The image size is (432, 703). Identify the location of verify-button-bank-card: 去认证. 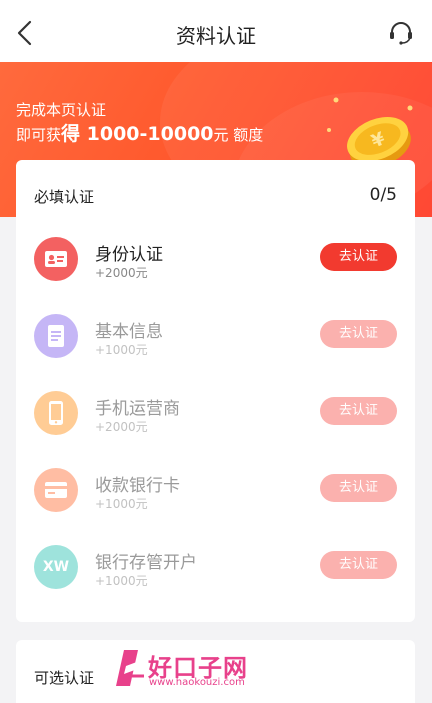
(358, 488).